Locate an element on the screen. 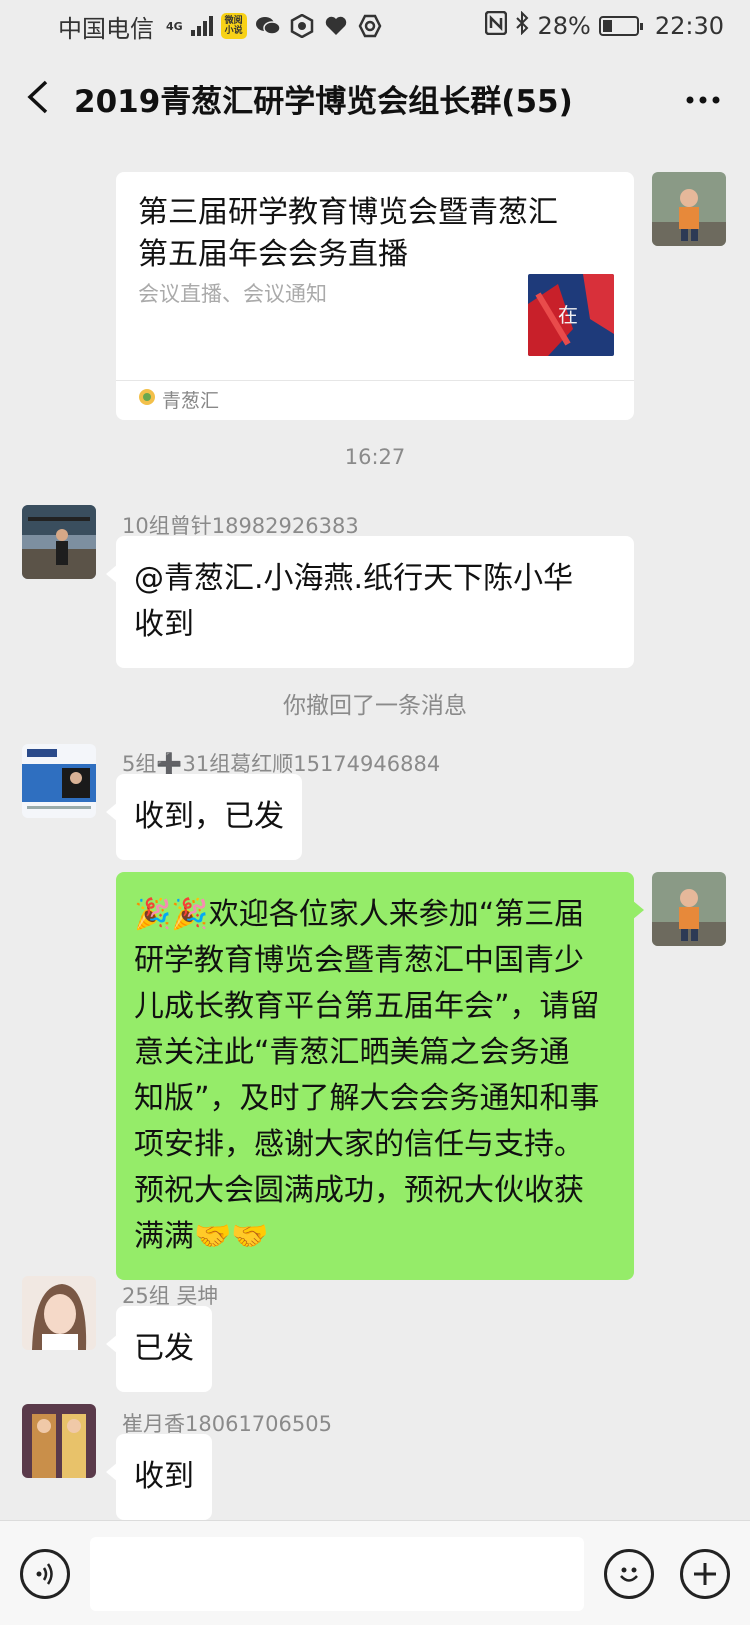 Image resolution: width=750 pixels, height=1625 pixels. bluetooth-icon is located at coordinates (522, 25).